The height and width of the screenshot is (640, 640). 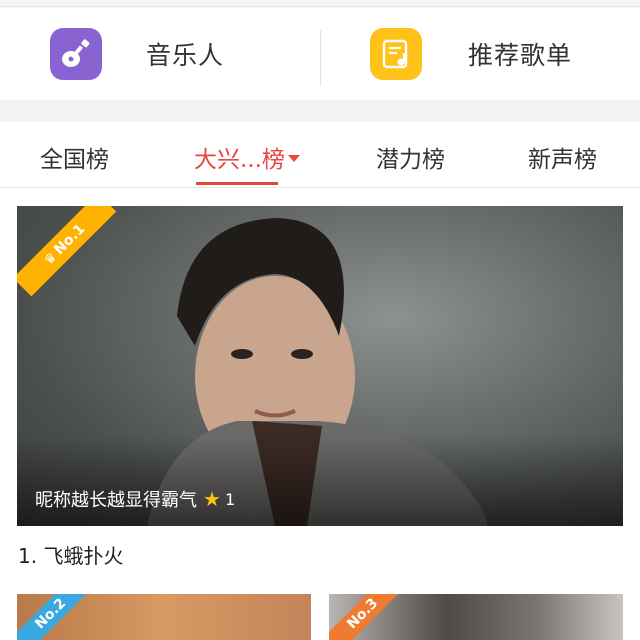 I want to click on top-strip, so click(x=320, y=4).